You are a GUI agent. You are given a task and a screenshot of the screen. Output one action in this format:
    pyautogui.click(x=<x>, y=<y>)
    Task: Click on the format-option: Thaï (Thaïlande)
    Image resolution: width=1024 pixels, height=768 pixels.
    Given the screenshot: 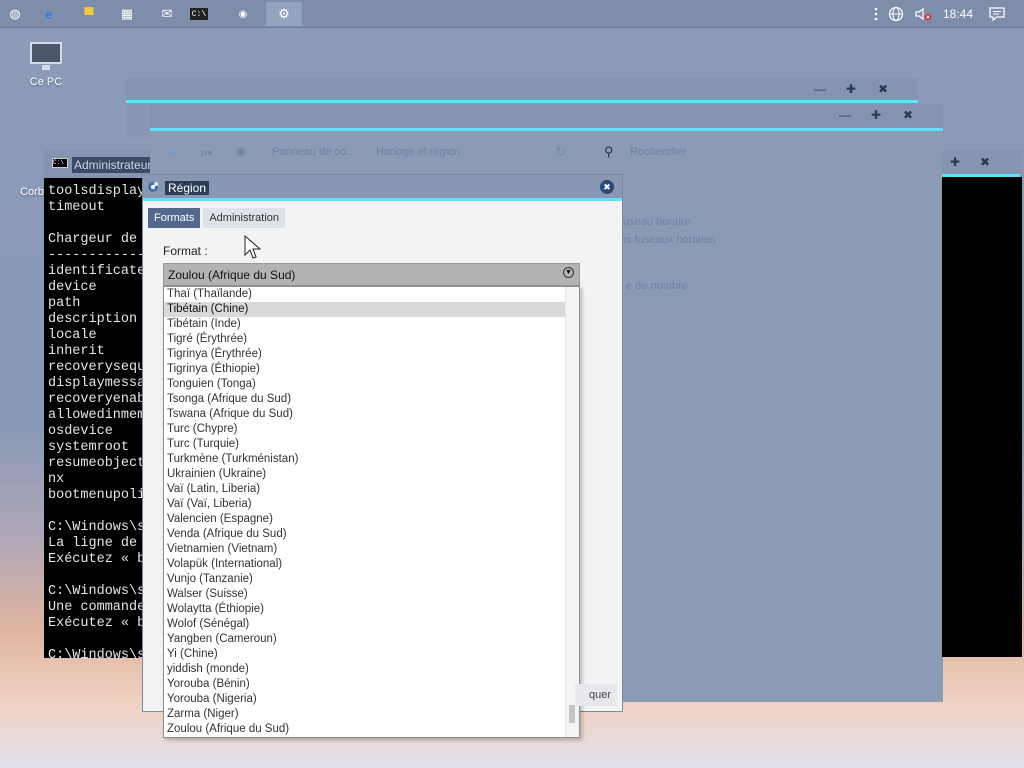 What is the action you would take?
    pyautogui.click(x=364, y=294)
    